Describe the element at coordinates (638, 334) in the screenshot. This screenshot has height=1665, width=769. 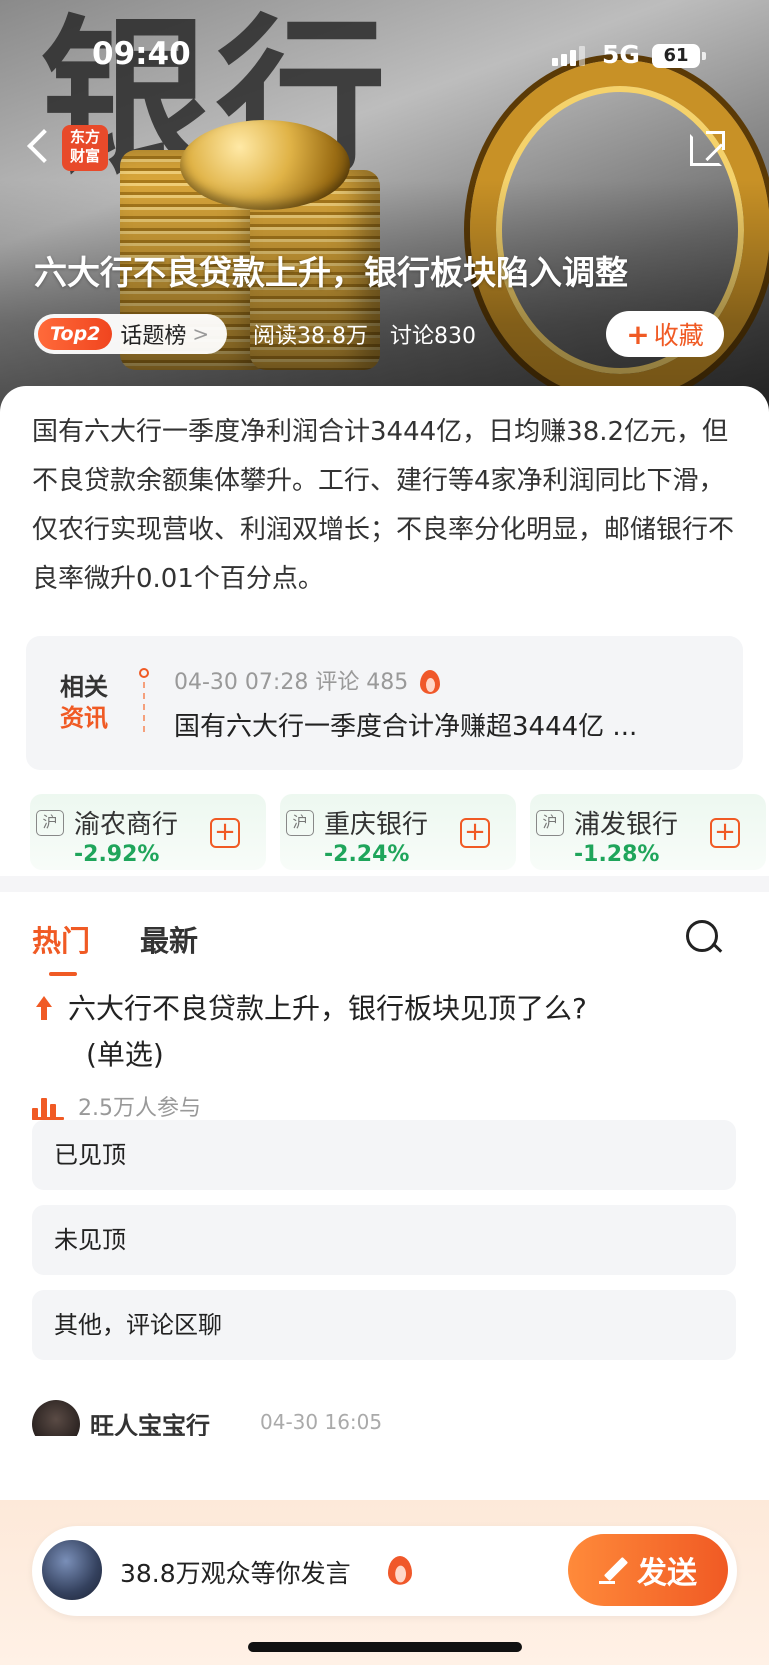
I see `plus-icon: +` at that location.